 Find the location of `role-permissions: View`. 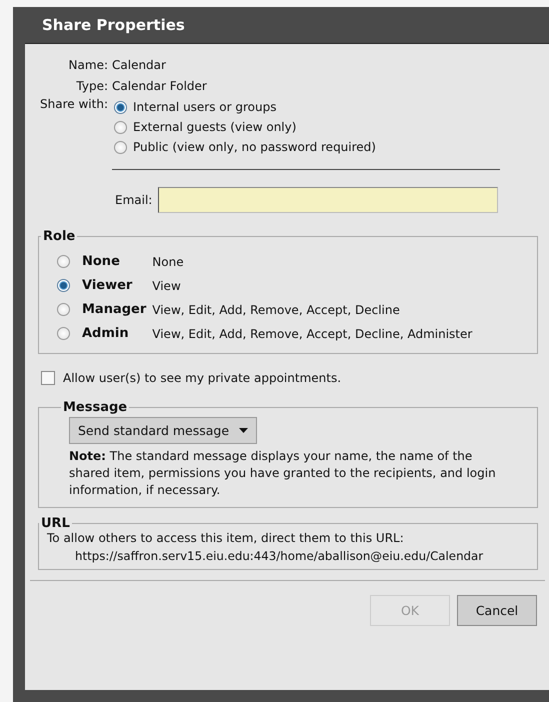

role-permissions: View is located at coordinates (167, 285).